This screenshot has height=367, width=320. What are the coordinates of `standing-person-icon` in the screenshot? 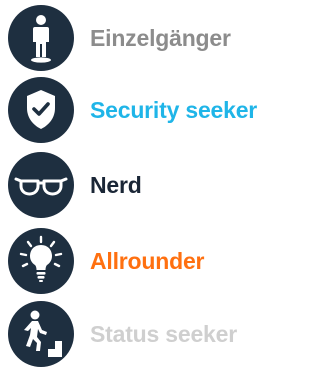 It's located at (41, 38).